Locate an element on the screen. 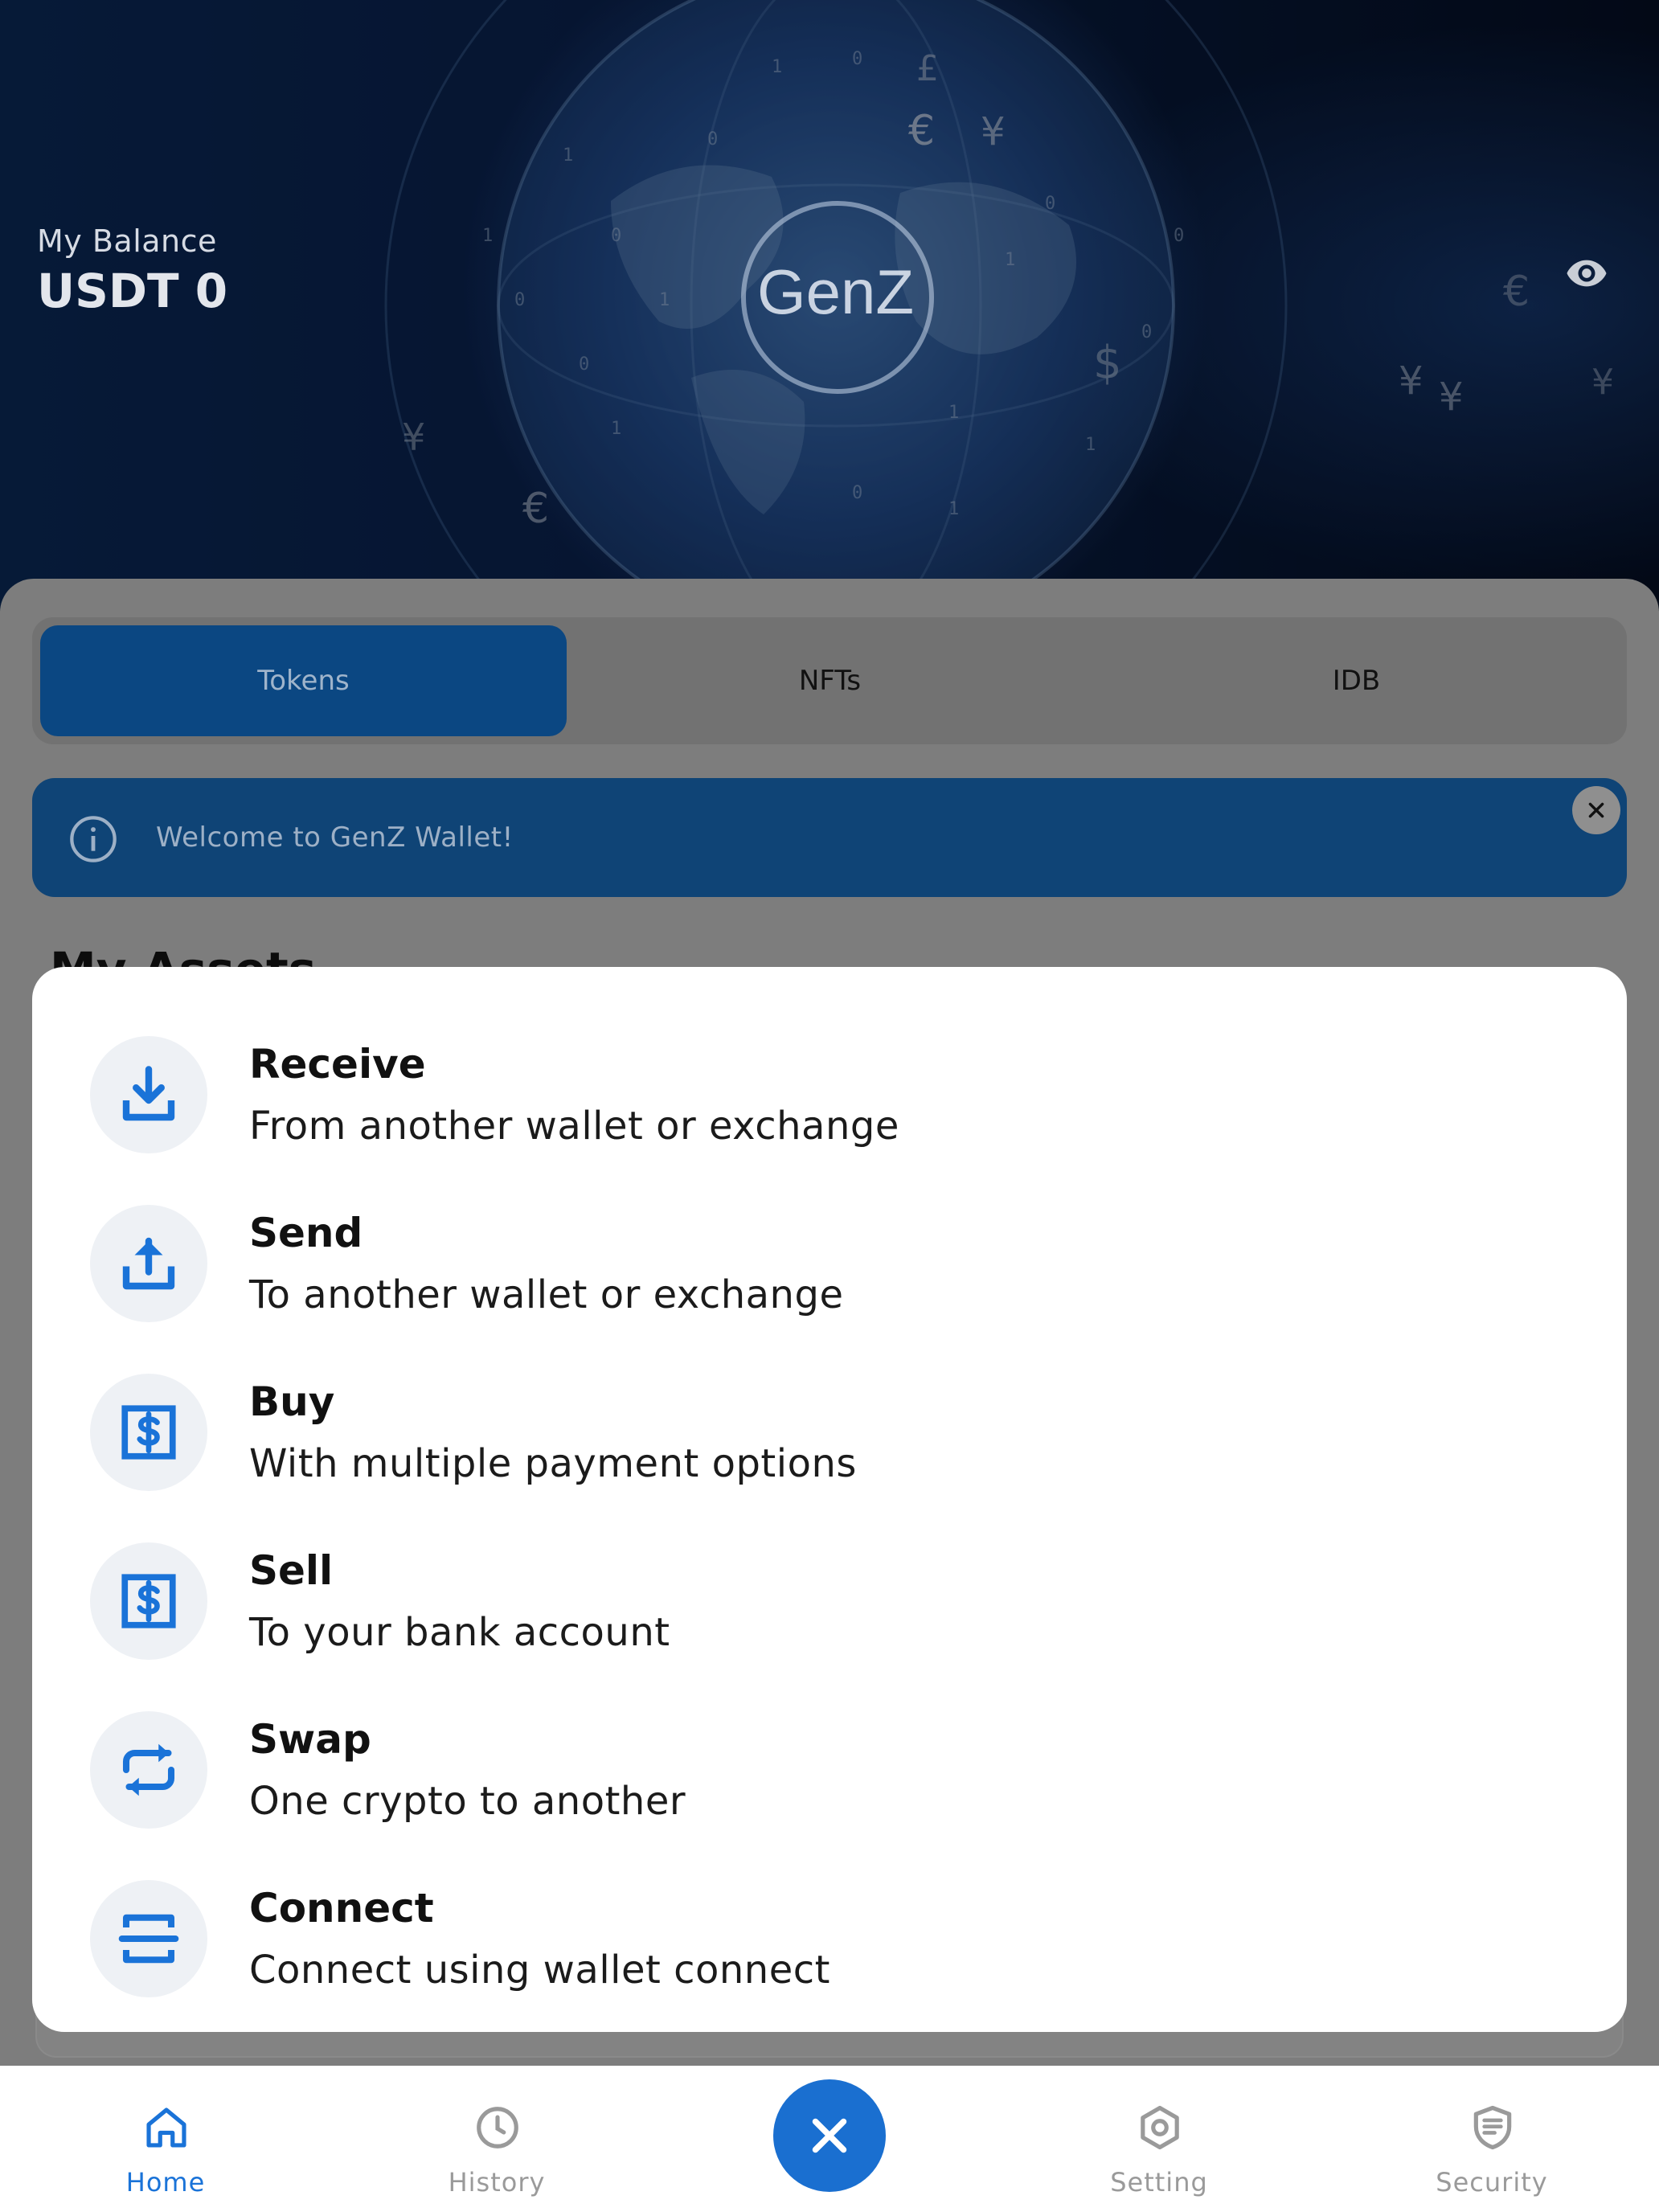 This screenshot has width=1659, height=2212. nav-label: Setting is located at coordinates (1159, 2182).